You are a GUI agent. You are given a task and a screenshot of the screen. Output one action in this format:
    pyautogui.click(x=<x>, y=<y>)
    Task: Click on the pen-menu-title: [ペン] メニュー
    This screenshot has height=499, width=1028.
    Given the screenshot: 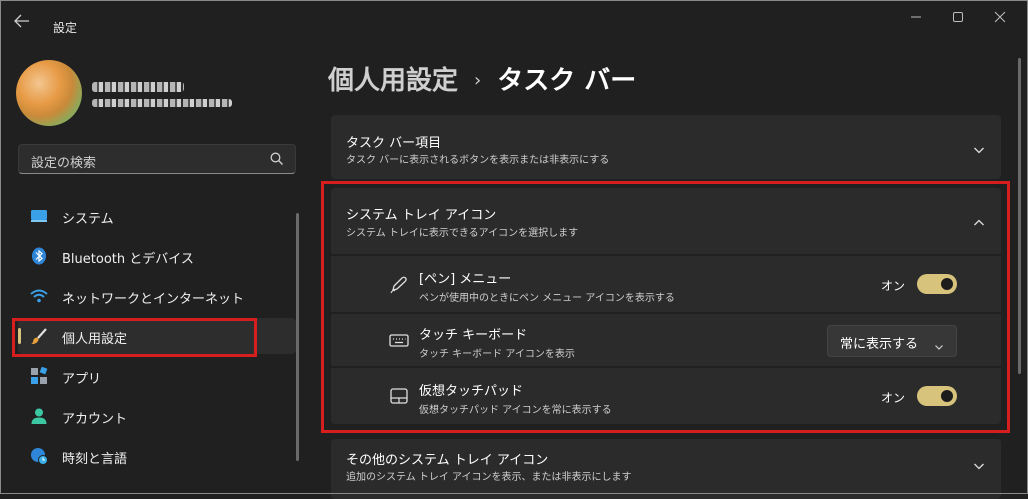 What is the action you would take?
    pyautogui.click(x=465, y=279)
    